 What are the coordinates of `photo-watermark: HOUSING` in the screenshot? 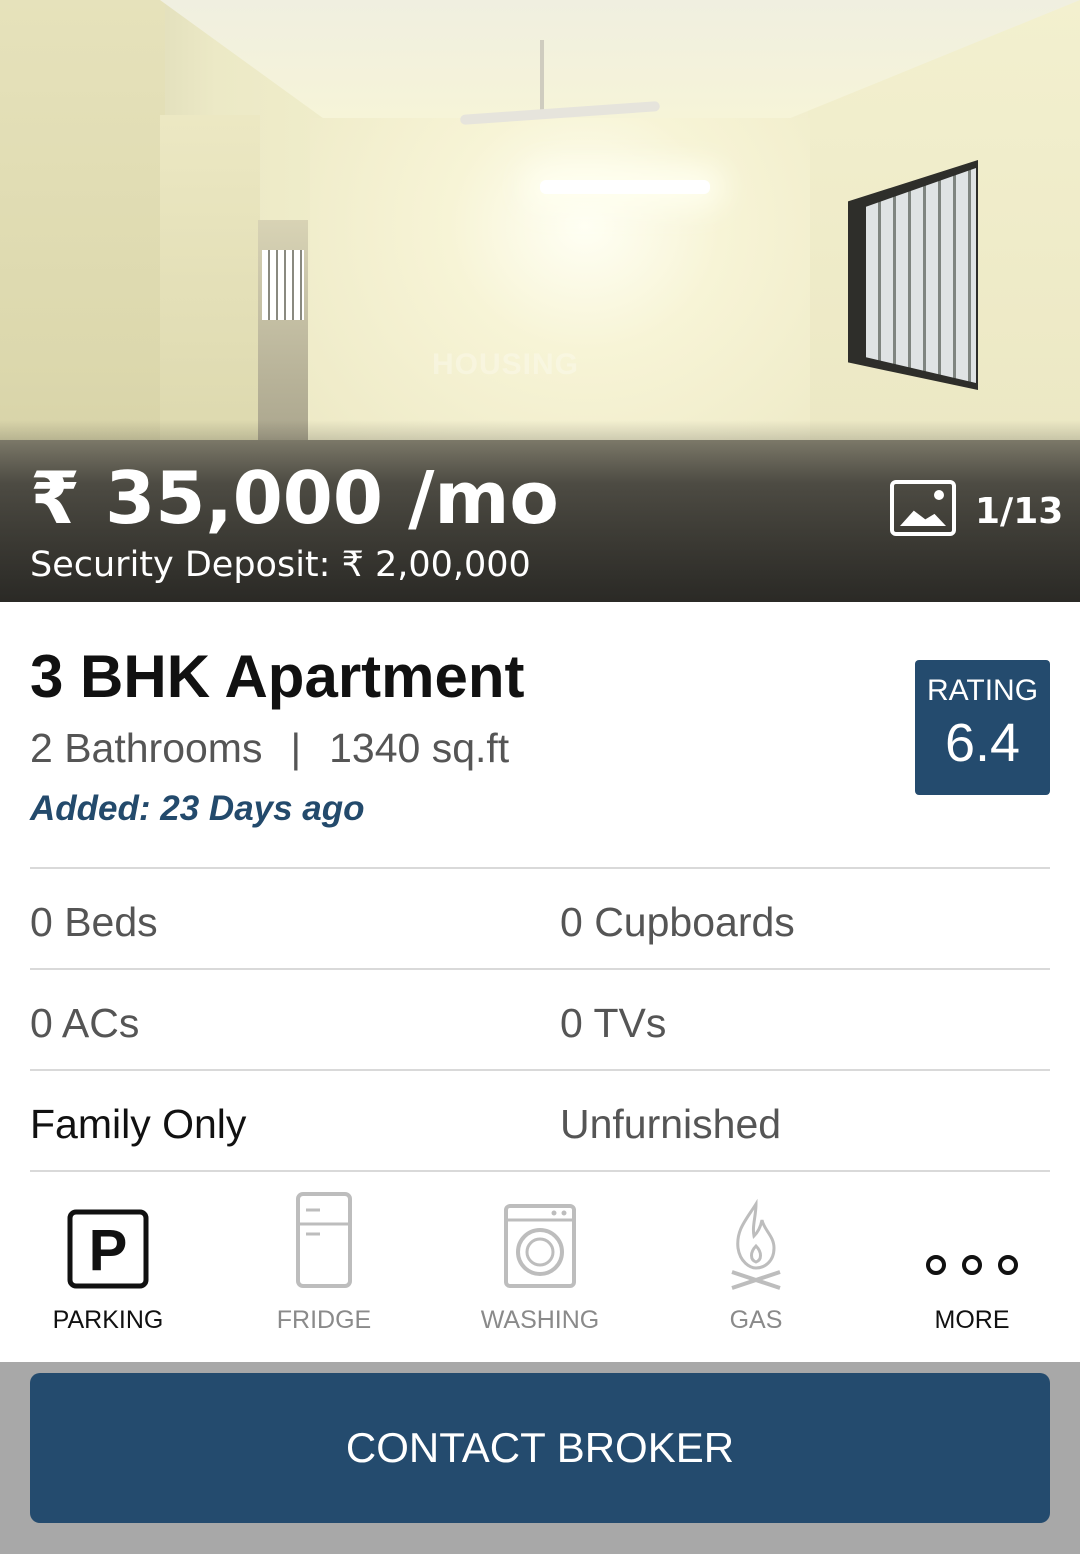 It's located at (506, 364).